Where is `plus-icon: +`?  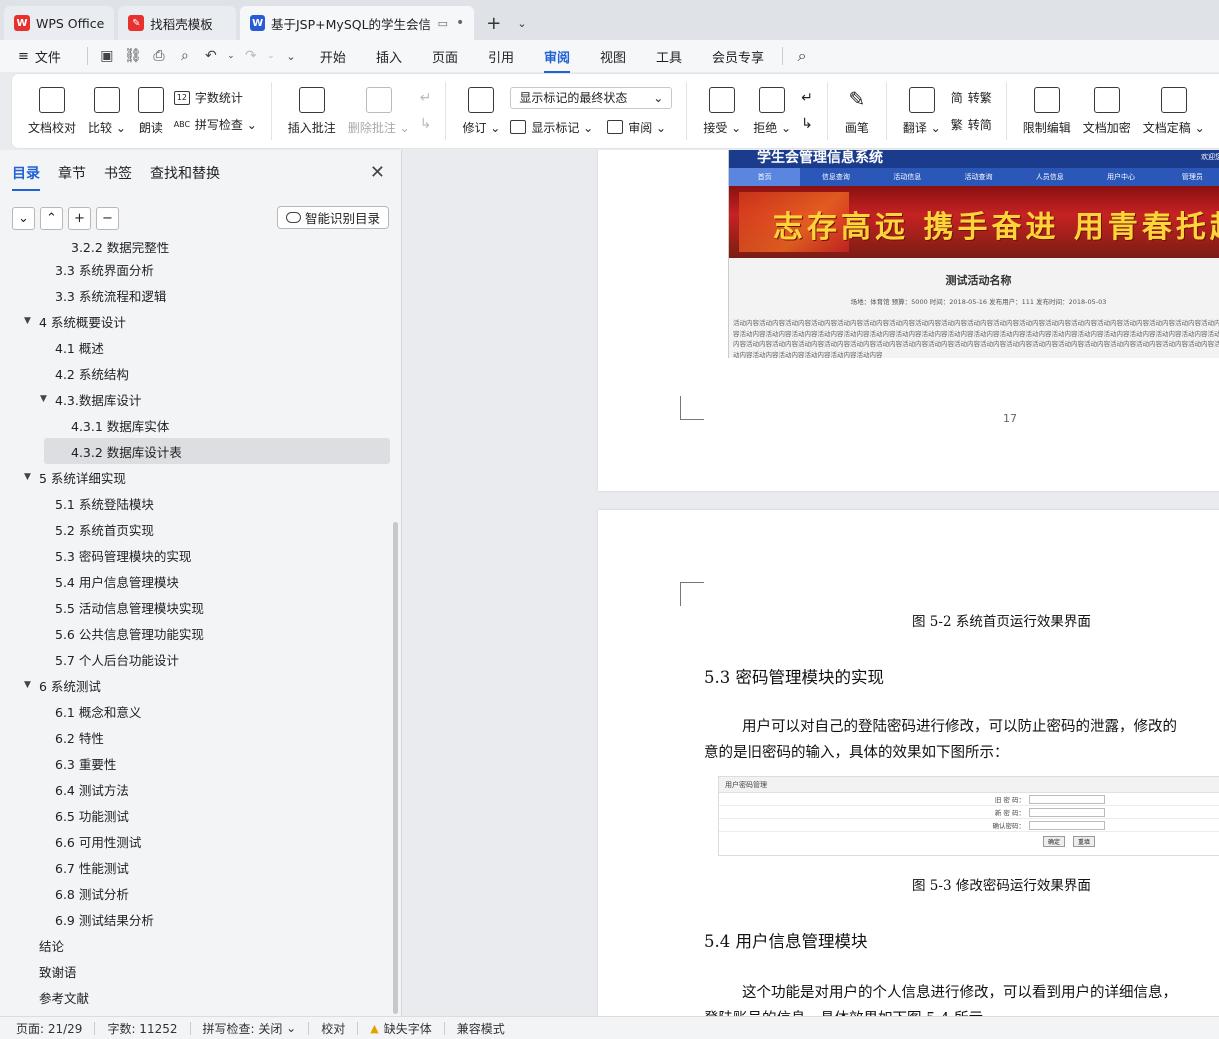 plus-icon: + is located at coordinates (79, 218).